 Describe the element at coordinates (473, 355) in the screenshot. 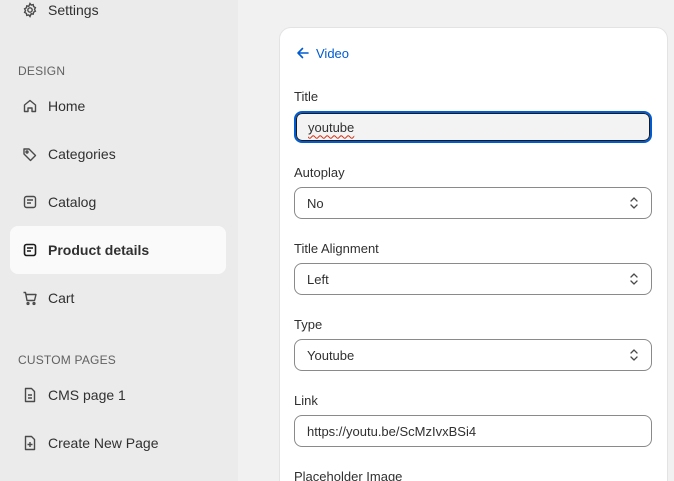

I see `type-select: Youtube` at that location.